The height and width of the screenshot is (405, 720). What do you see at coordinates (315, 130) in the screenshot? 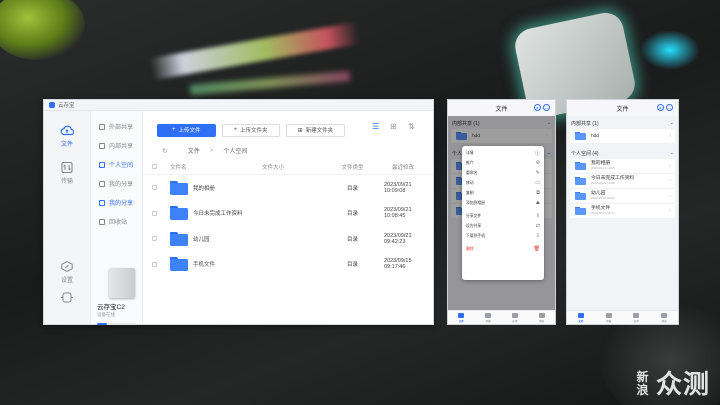
I see `new-folder-button: ⊞ 新建文件夹` at bounding box center [315, 130].